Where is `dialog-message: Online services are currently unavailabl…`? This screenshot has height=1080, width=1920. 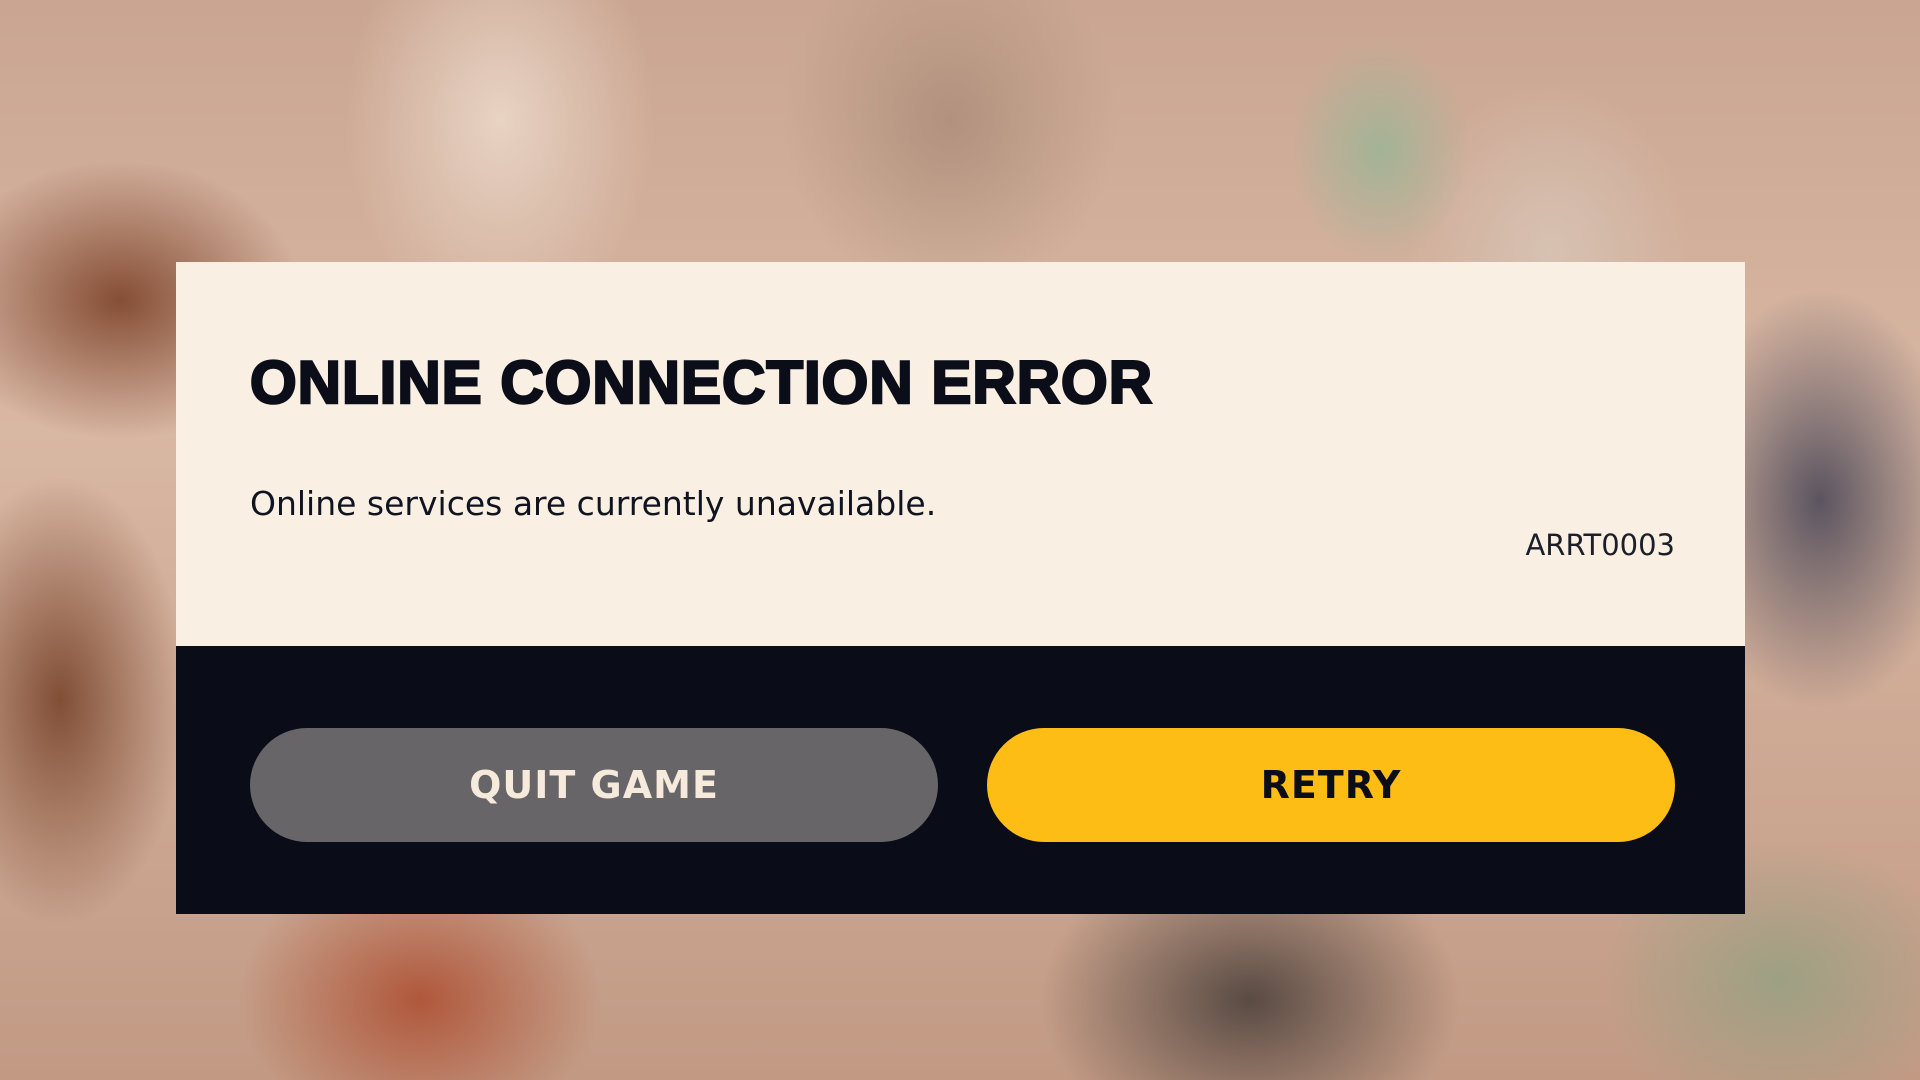 dialog-message: Online services are currently unavailabl… is located at coordinates (593, 503).